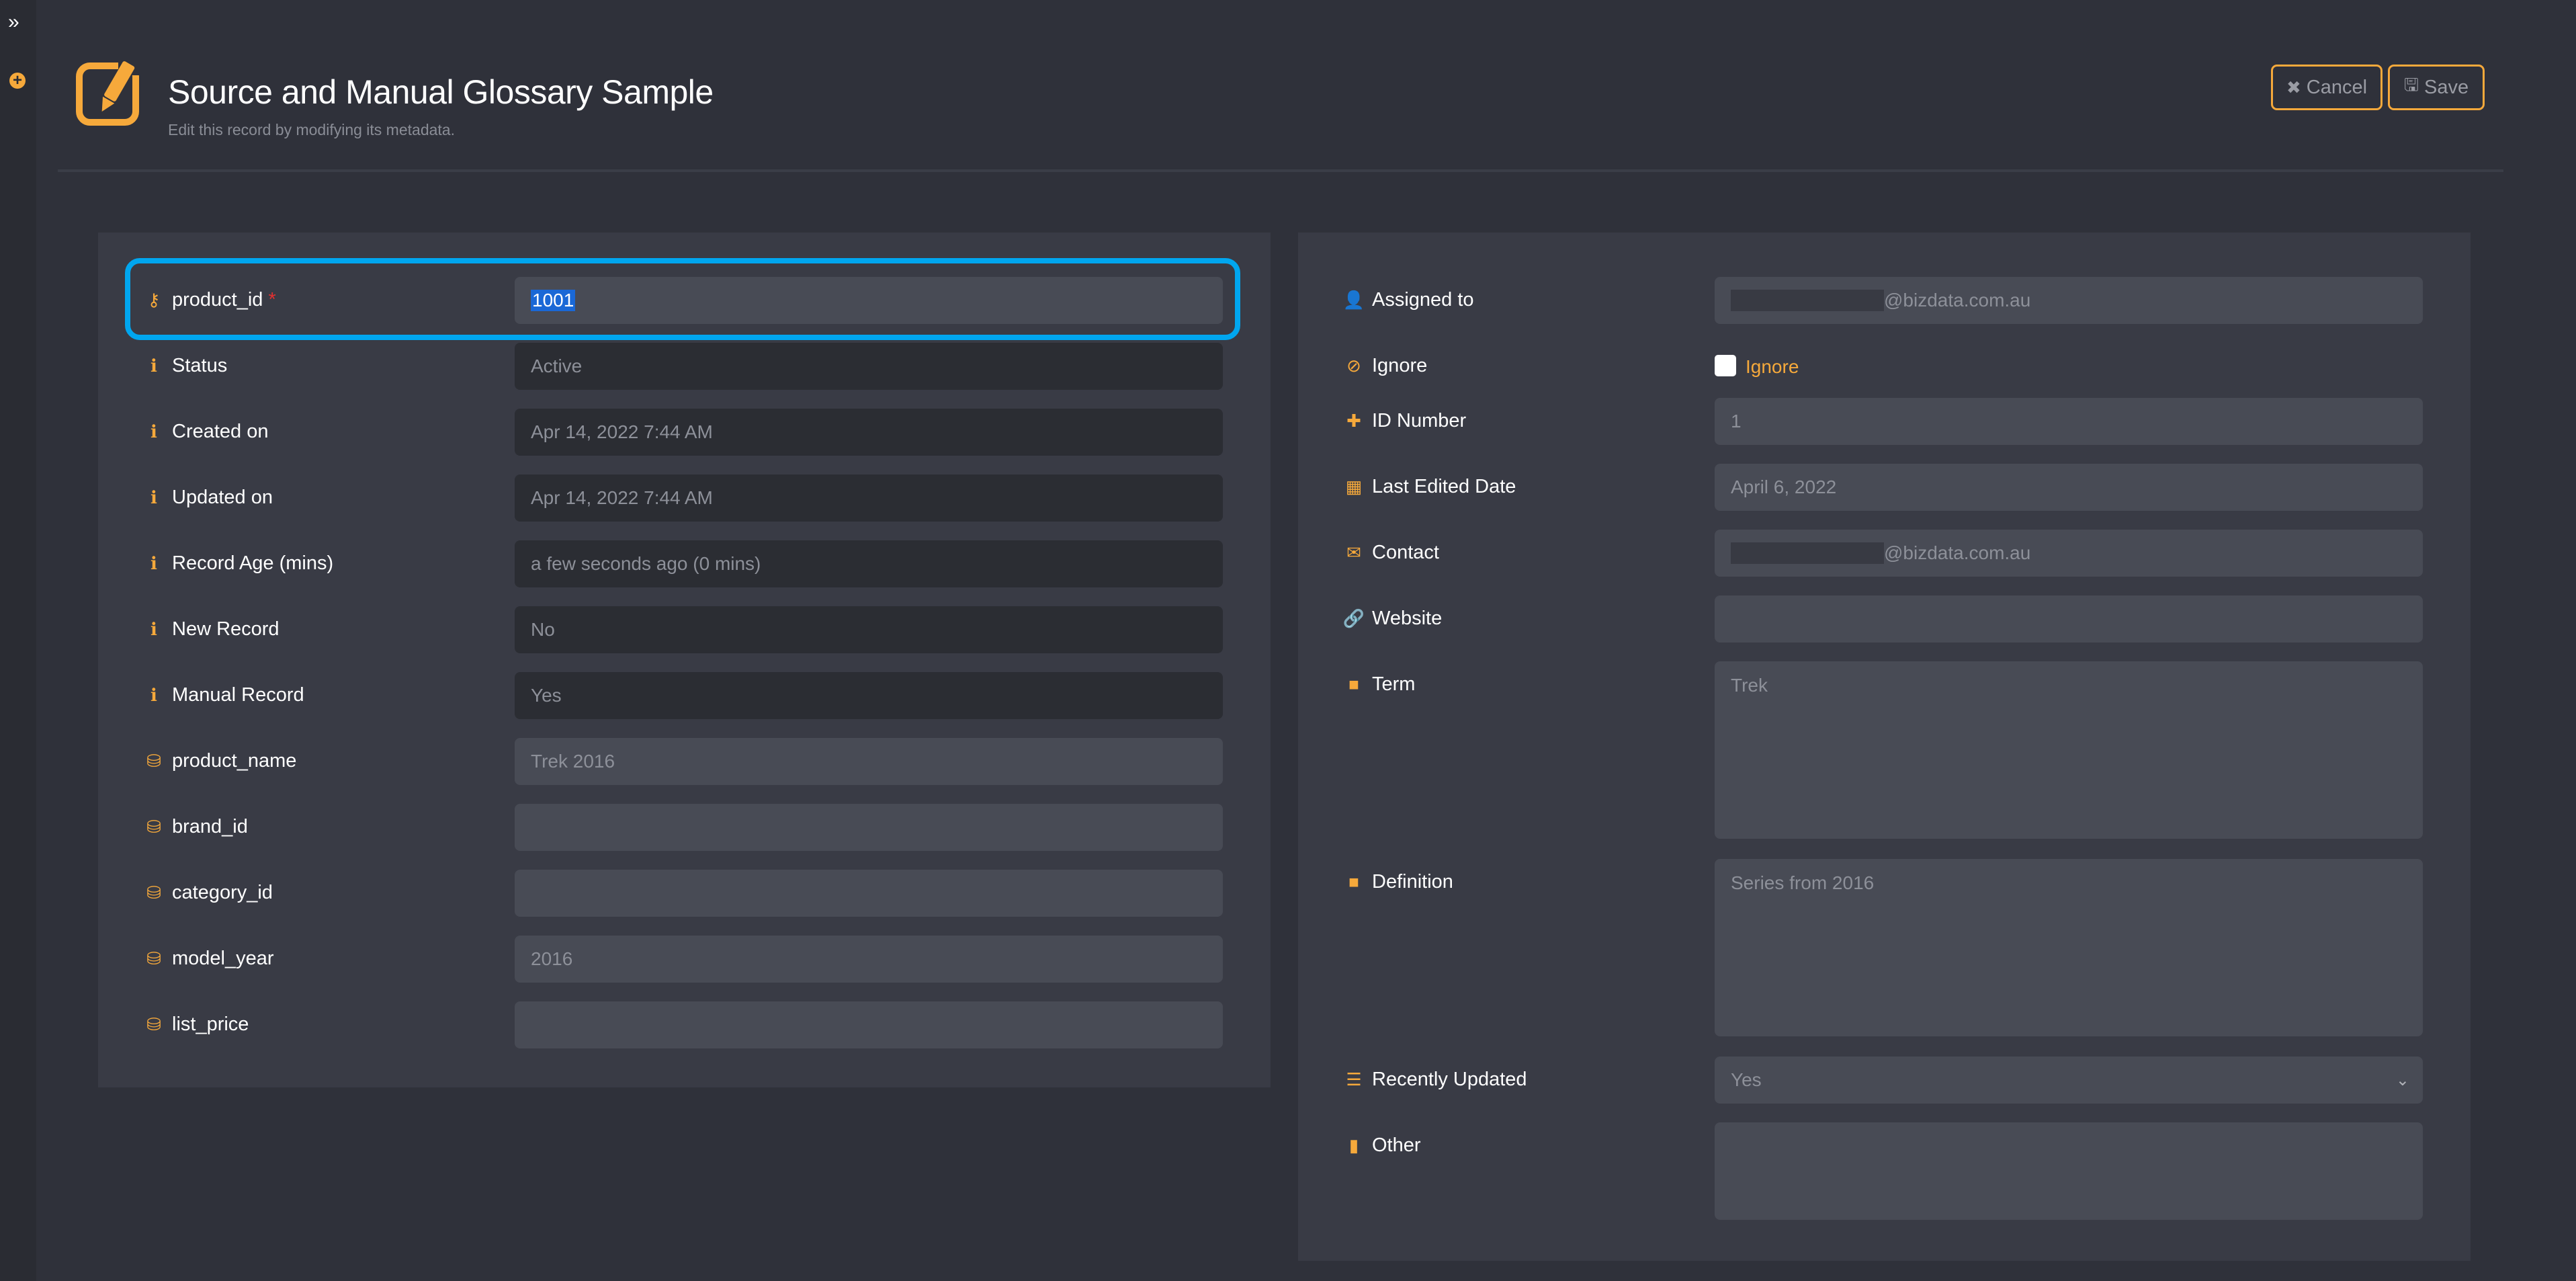 The image size is (2576, 1281). Describe the element at coordinates (2069, 1080) in the screenshot. I see `recently-updated-select: Yes ⌄` at that location.